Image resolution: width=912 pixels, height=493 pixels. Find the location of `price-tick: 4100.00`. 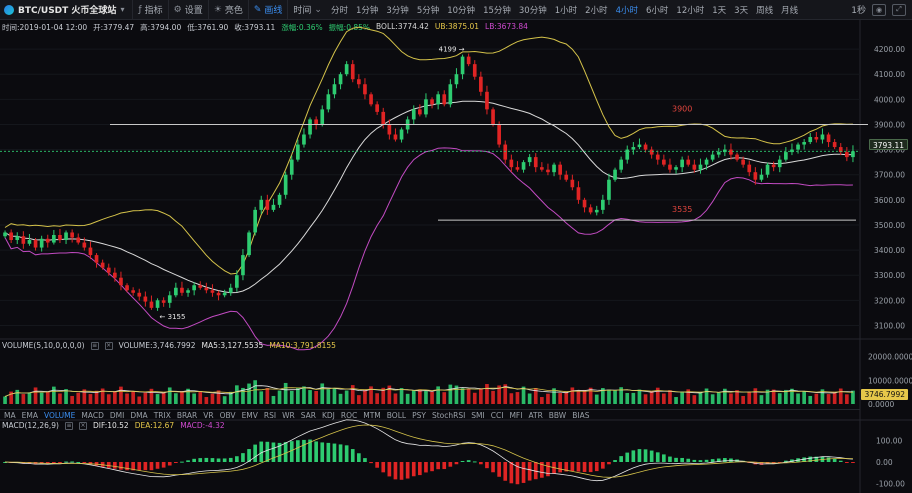

price-tick: 4100.00 is located at coordinates (889, 74).